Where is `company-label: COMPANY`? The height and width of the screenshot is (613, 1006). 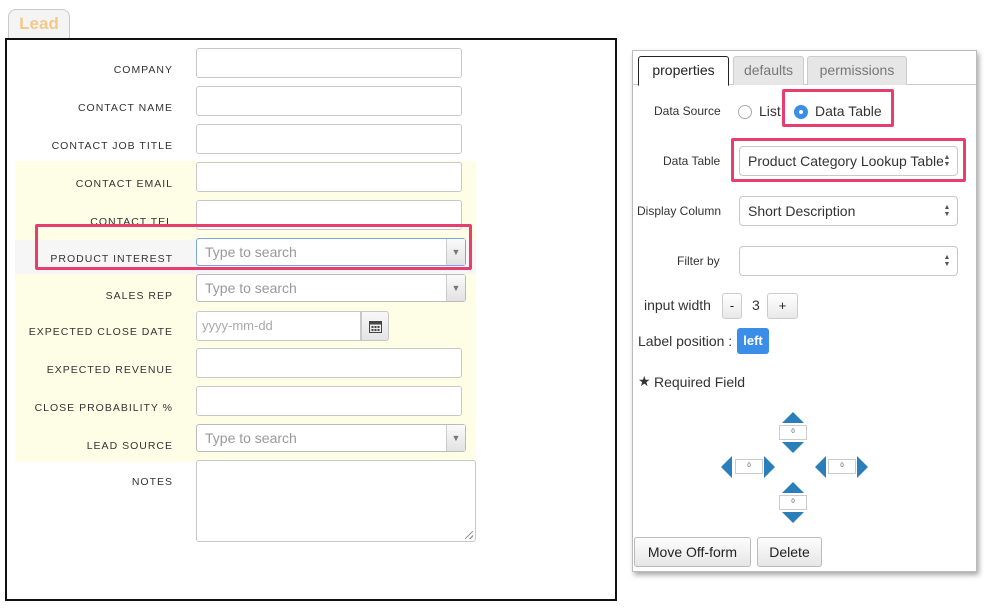 company-label: COMPANY is located at coordinates (143, 70).